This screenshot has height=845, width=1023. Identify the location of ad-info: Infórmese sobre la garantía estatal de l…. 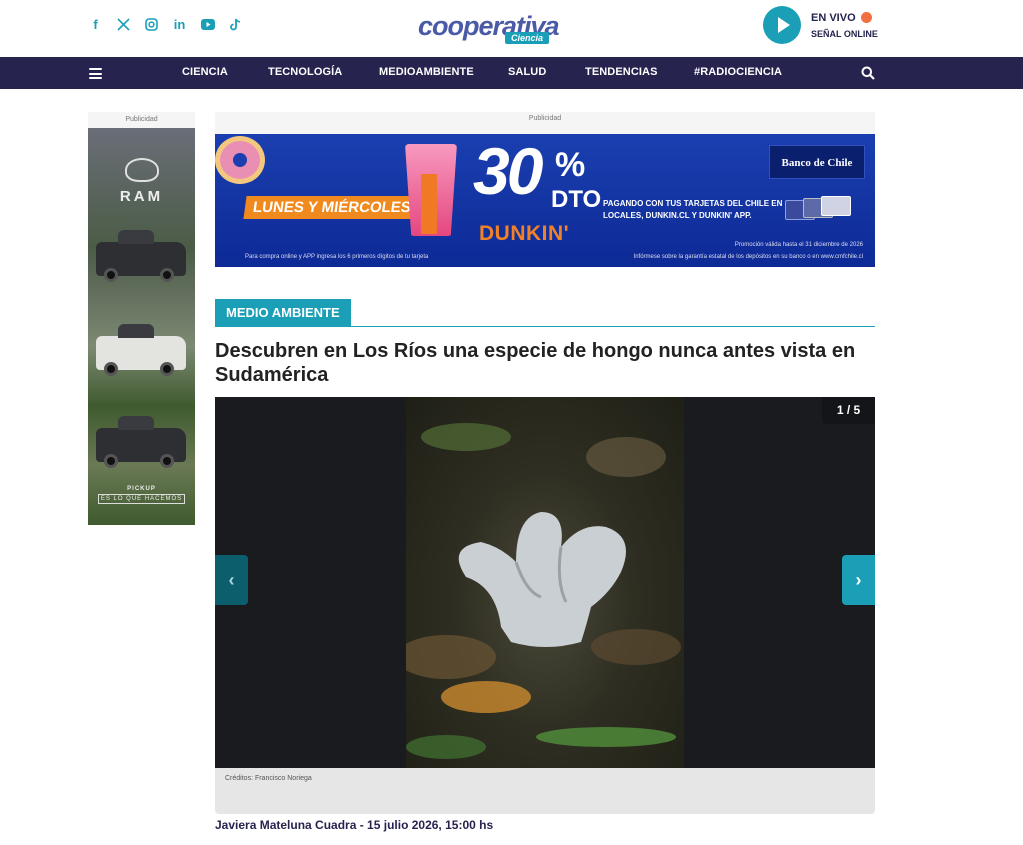
(748, 257).